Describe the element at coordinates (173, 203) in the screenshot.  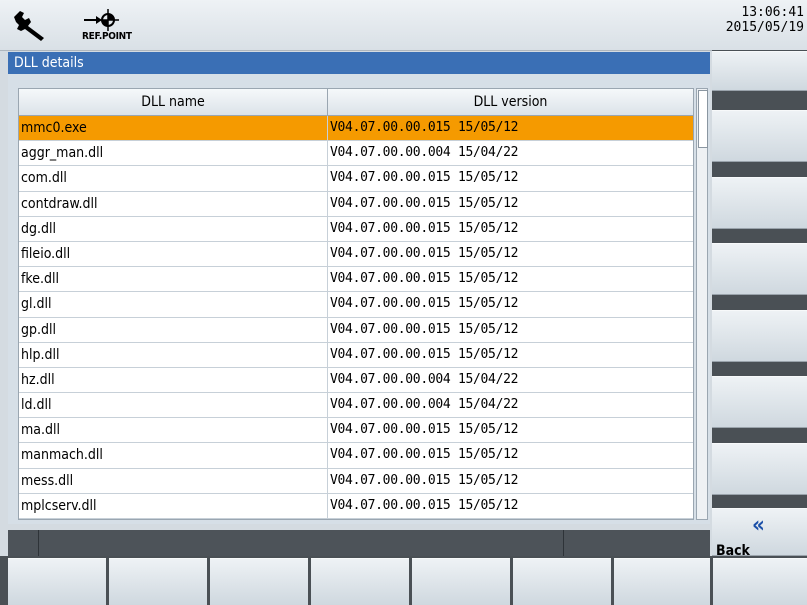
I see `dll-name-cell: contdraw.dll` at that location.